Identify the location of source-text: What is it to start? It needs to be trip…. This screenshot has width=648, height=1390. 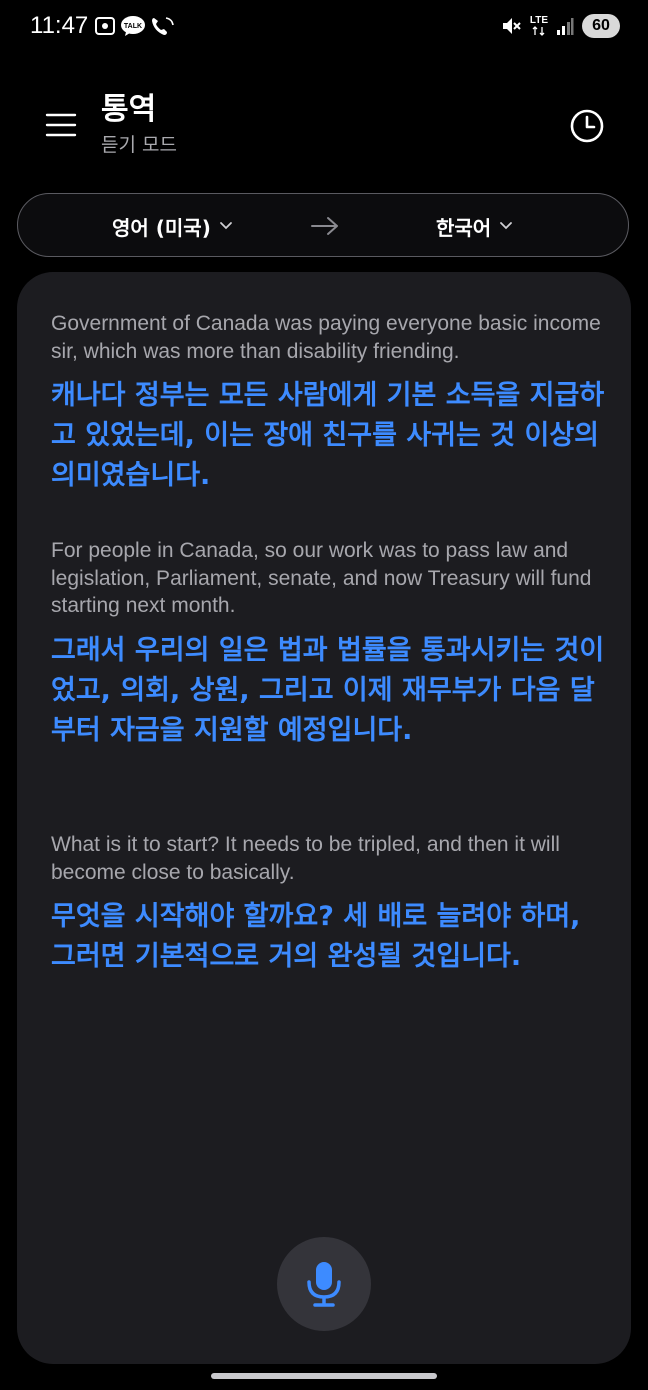
(305, 858).